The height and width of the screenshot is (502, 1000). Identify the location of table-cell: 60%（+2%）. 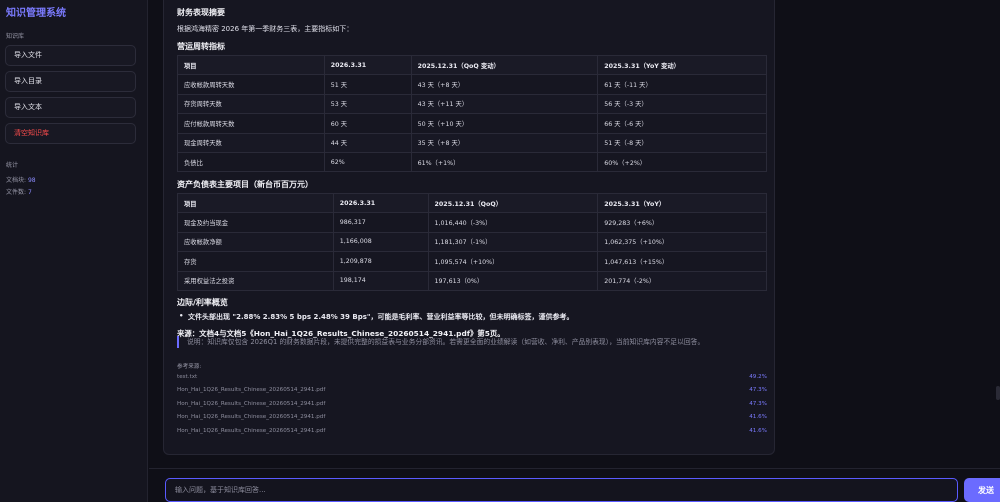
(682, 162).